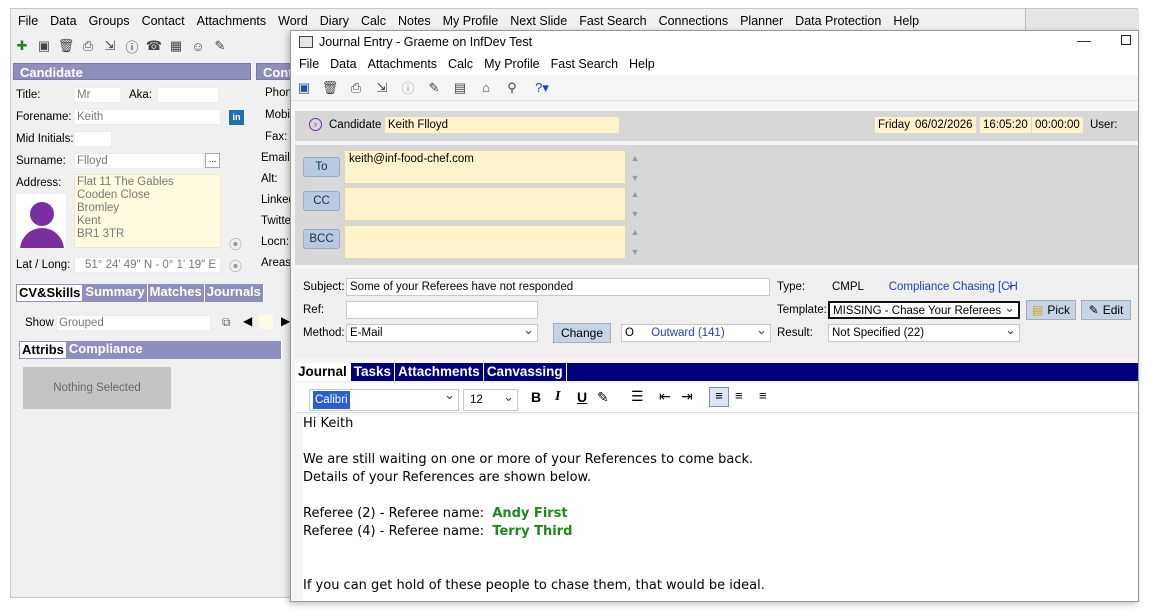 The image size is (1149, 612). What do you see at coordinates (924, 332) in the screenshot?
I see `result-select: Not Specified (22)` at bounding box center [924, 332].